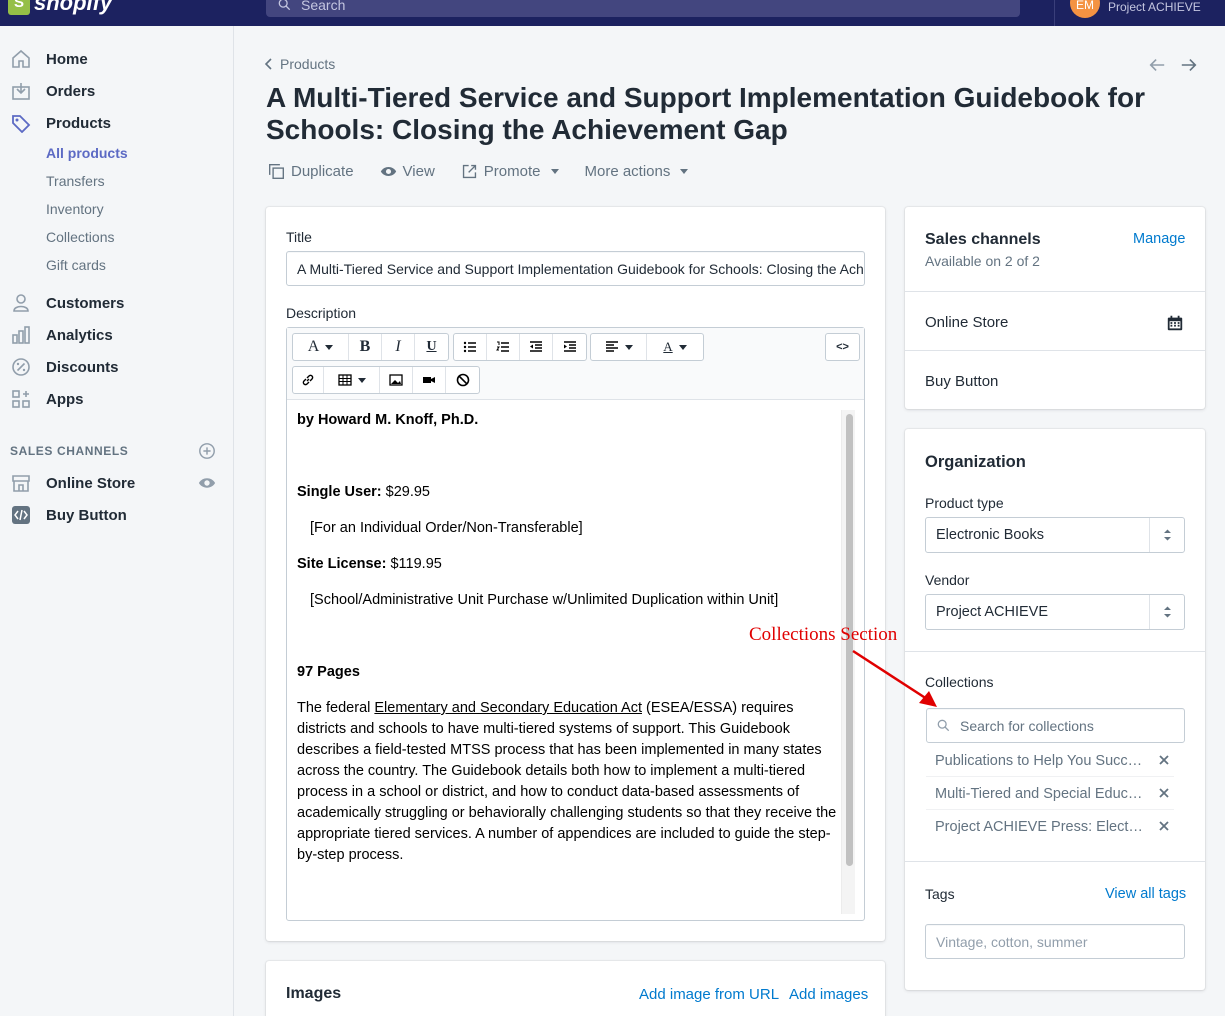 This screenshot has width=1225, height=1016. What do you see at coordinates (503, 347) in the screenshot?
I see `numbered-list-button` at bounding box center [503, 347].